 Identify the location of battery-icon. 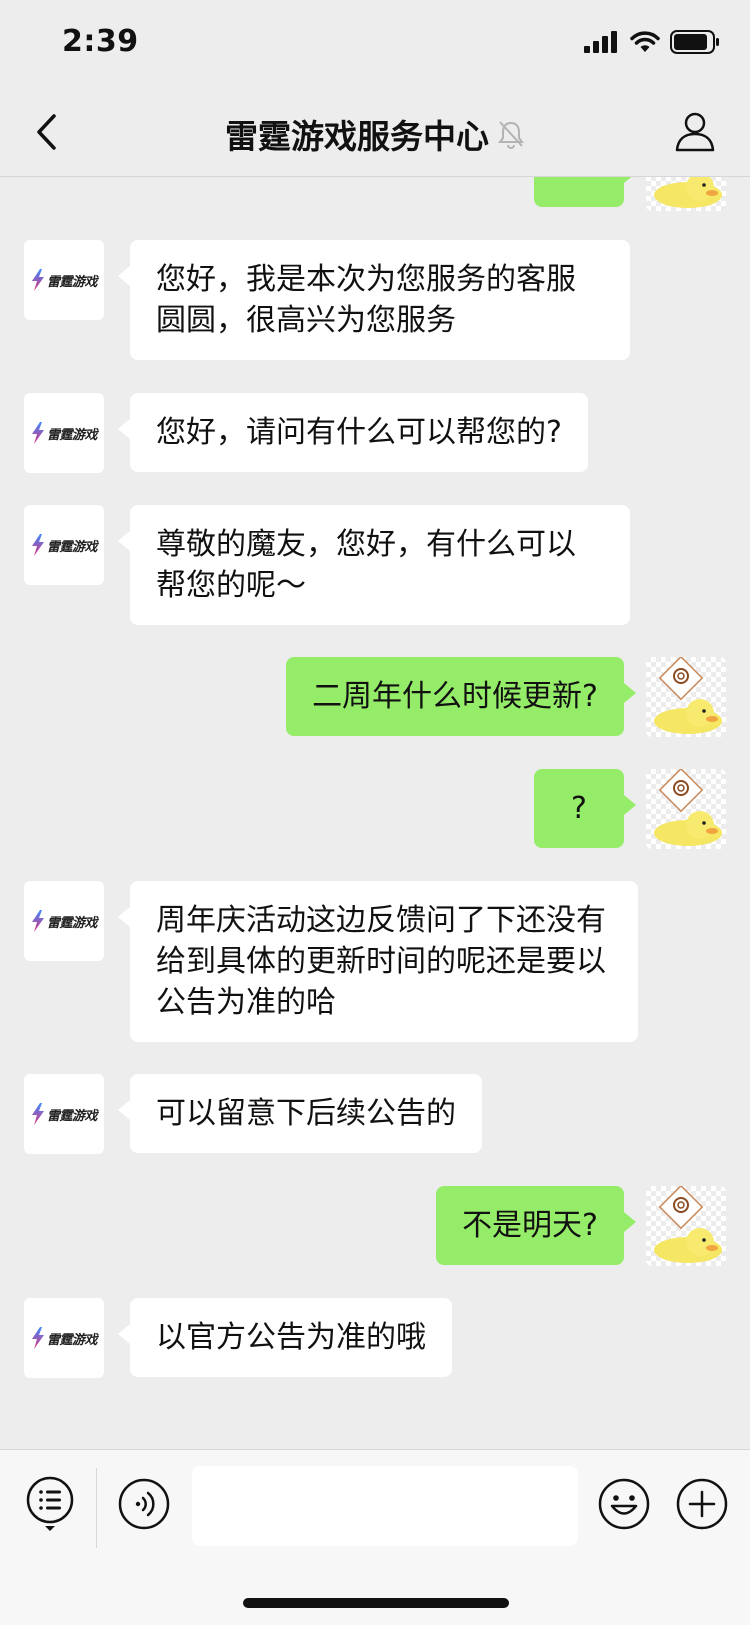
(694, 42).